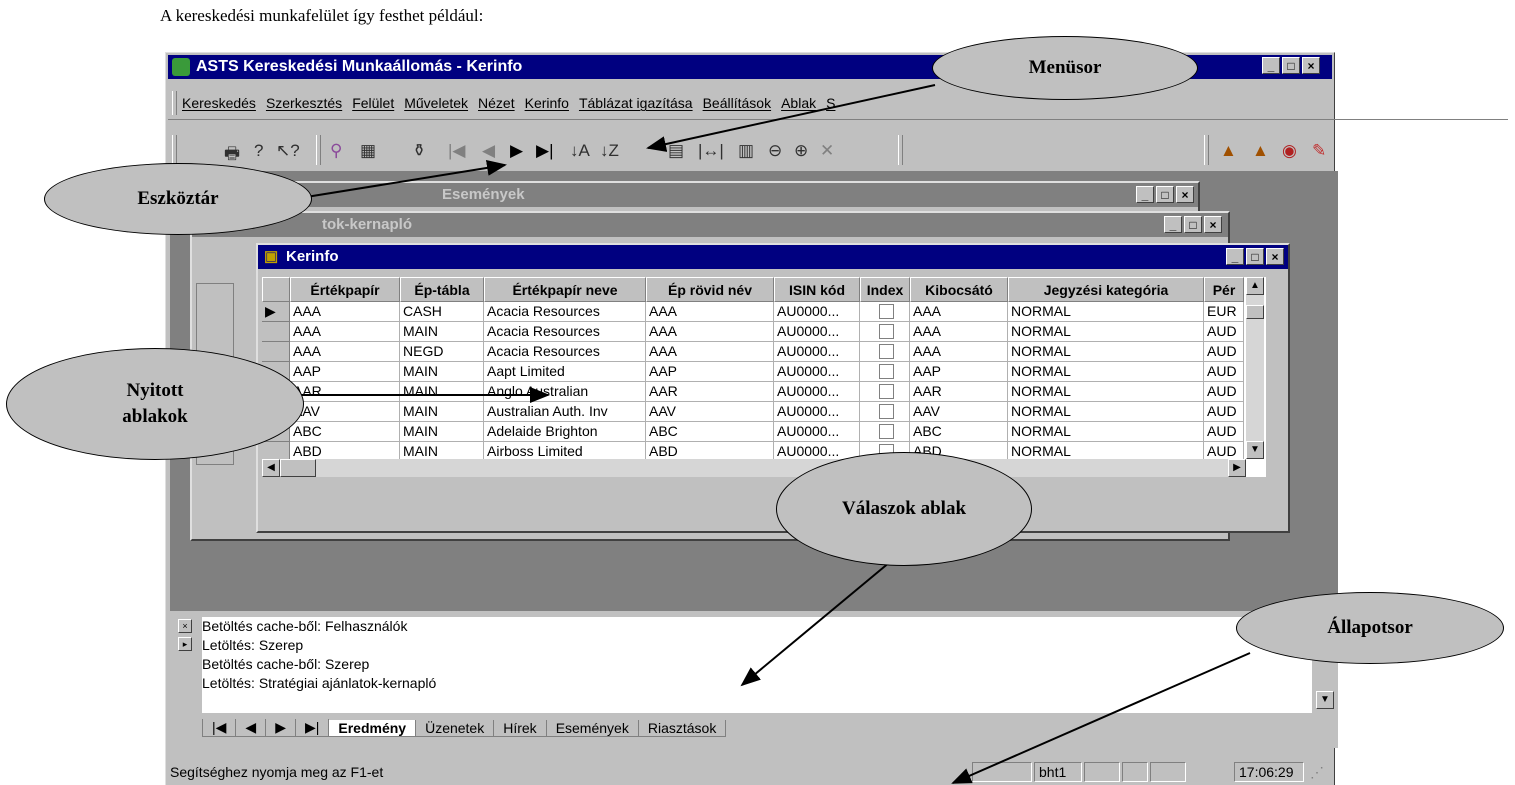 The width and height of the screenshot is (1515, 785). Describe the element at coordinates (711, 151) in the screenshot. I see `width-icon: |↔|` at that location.